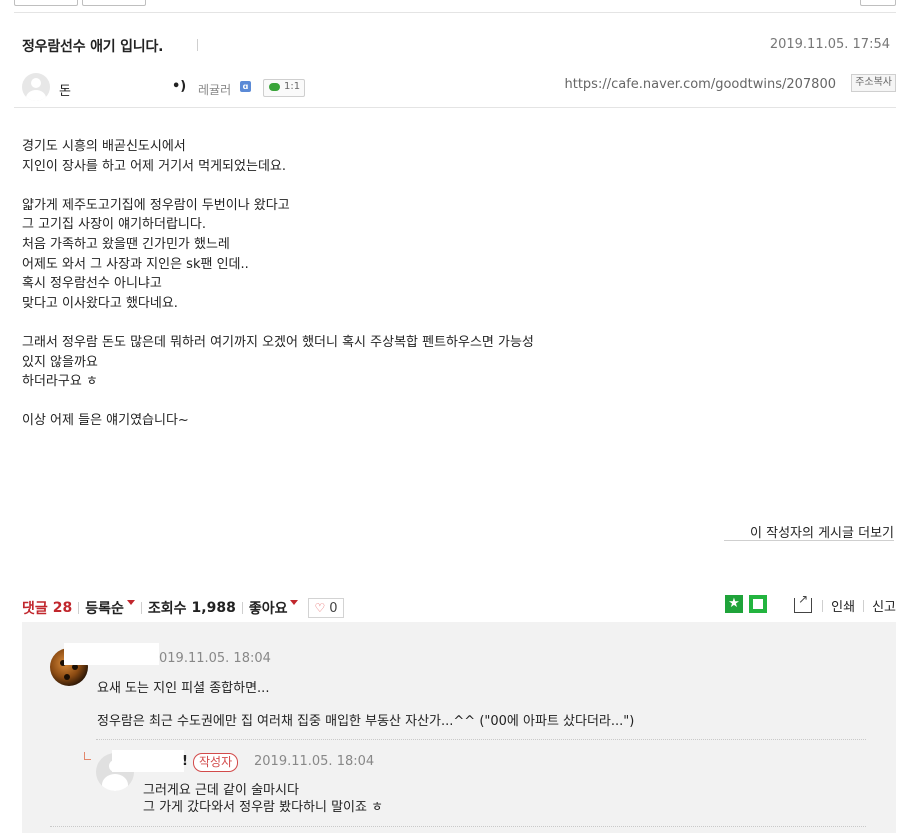  What do you see at coordinates (215, 658) in the screenshot?
I see `comment-date: 019.11.05. 18:04` at bounding box center [215, 658].